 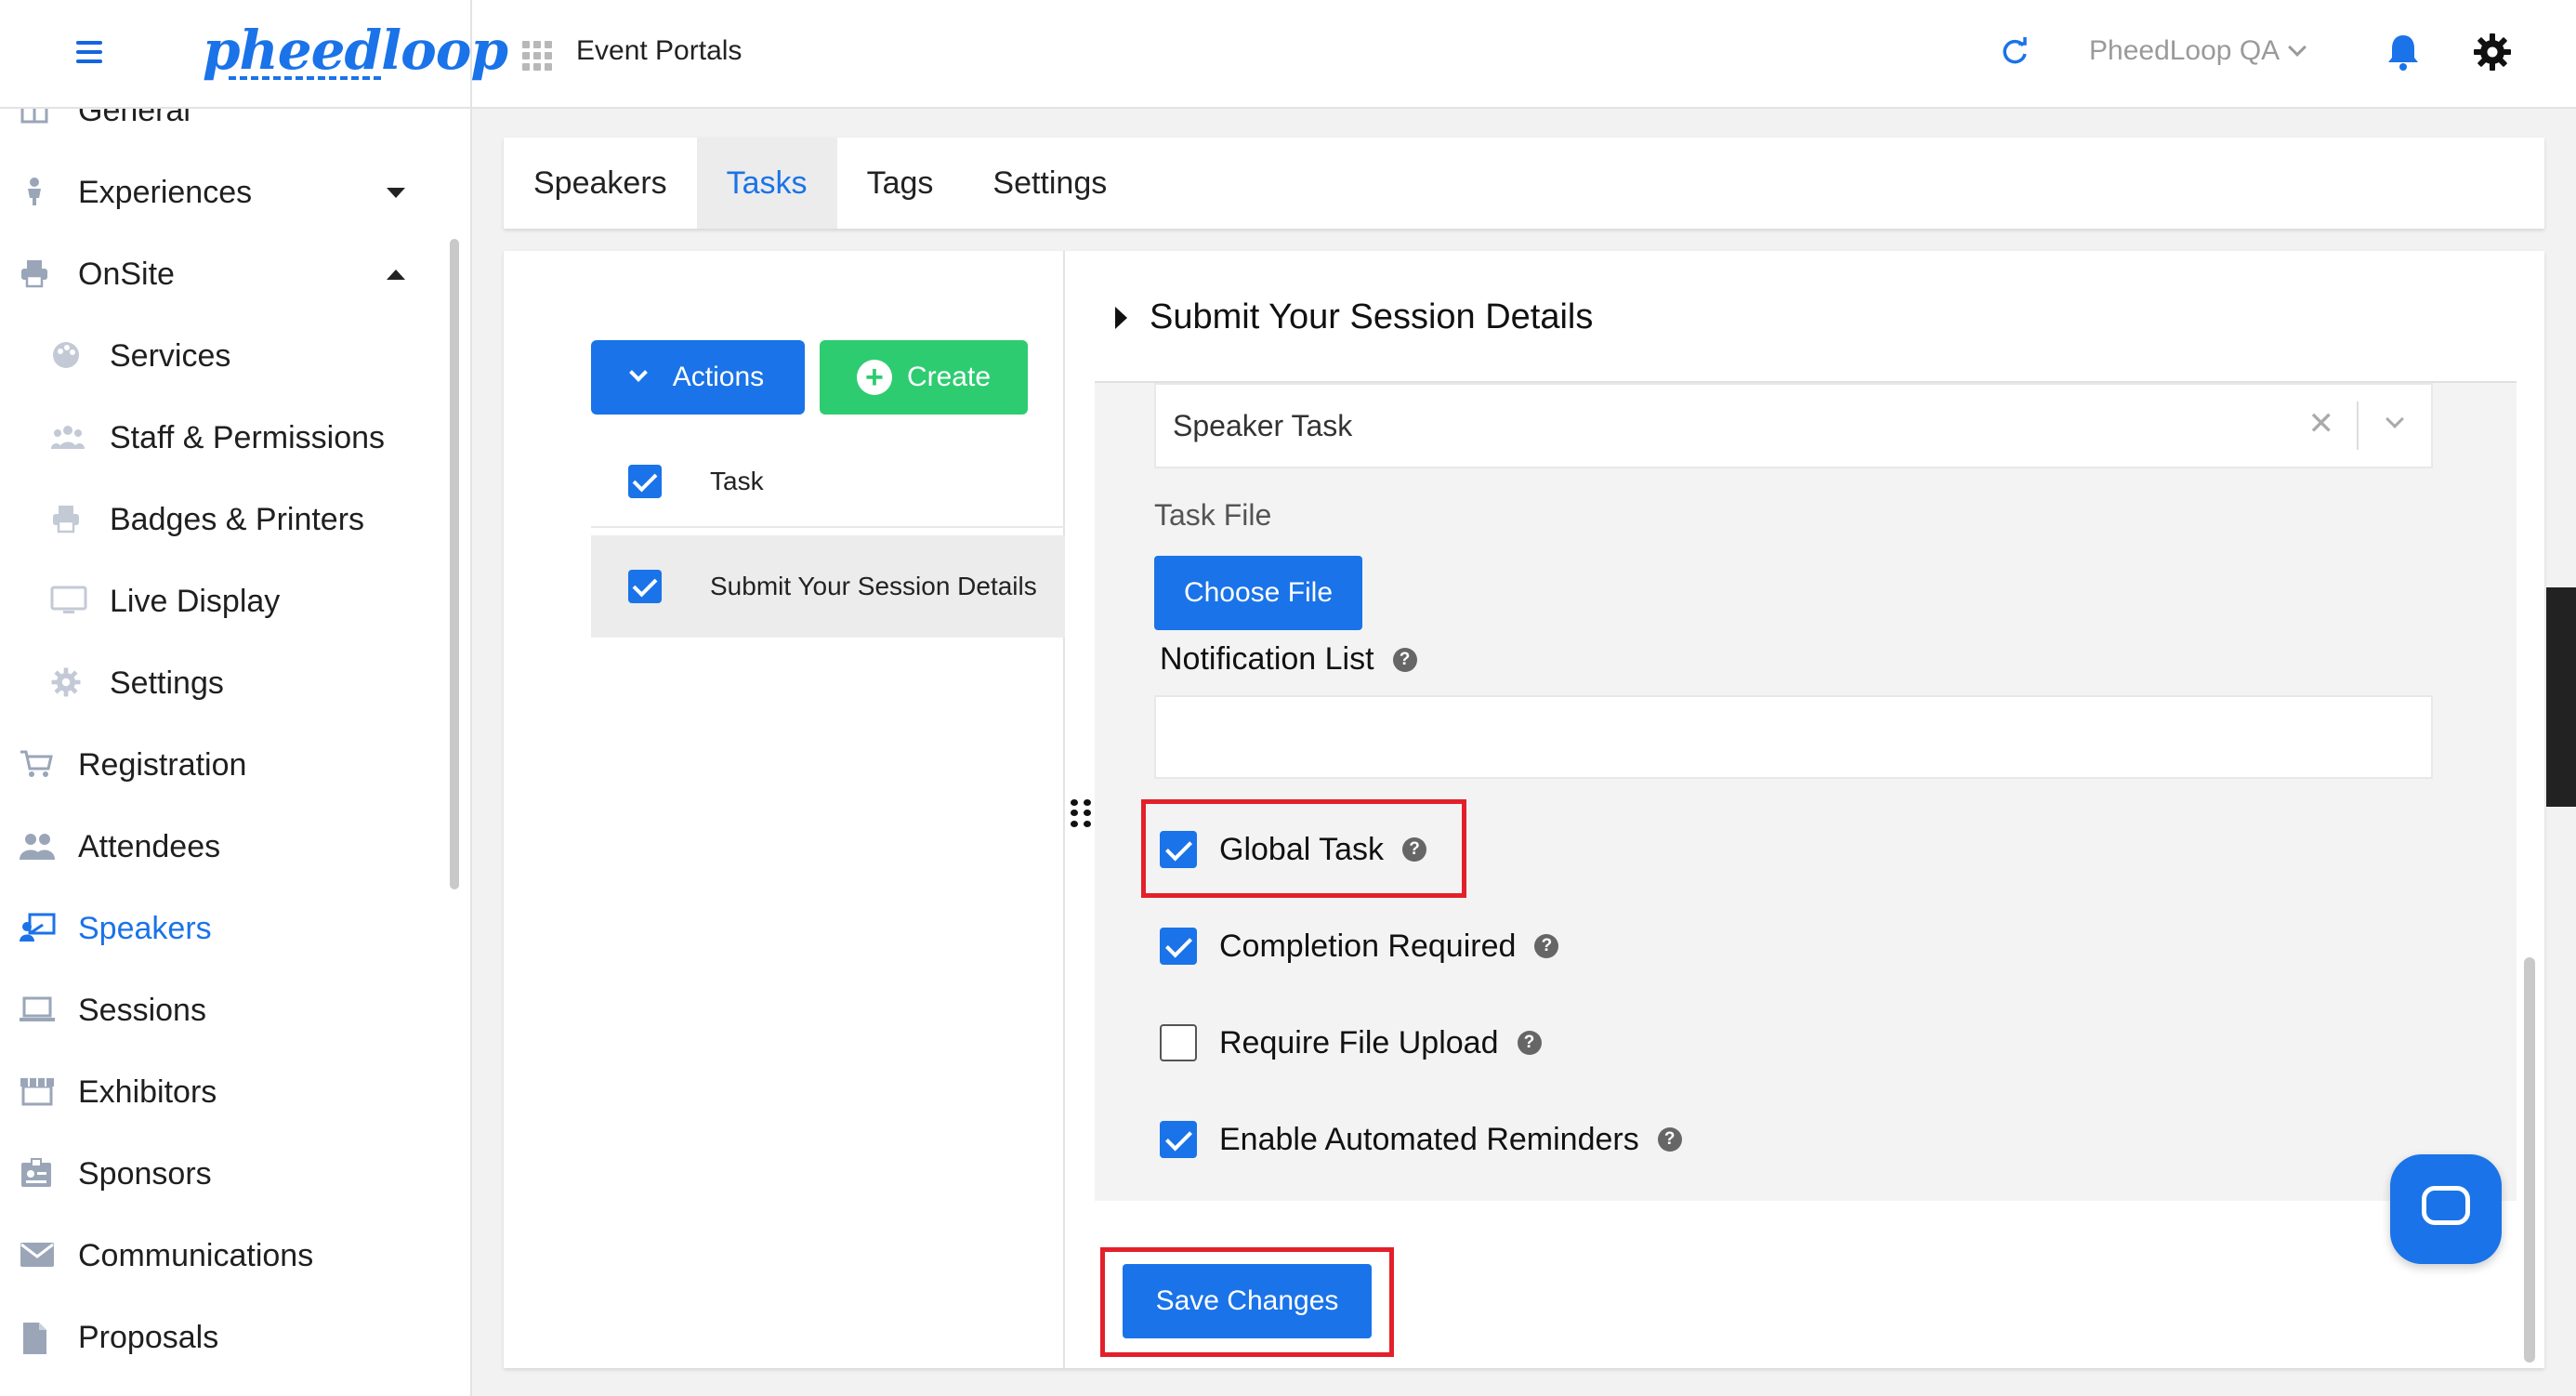 What do you see at coordinates (2321, 423) in the screenshot?
I see `clear-icon: ✕` at bounding box center [2321, 423].